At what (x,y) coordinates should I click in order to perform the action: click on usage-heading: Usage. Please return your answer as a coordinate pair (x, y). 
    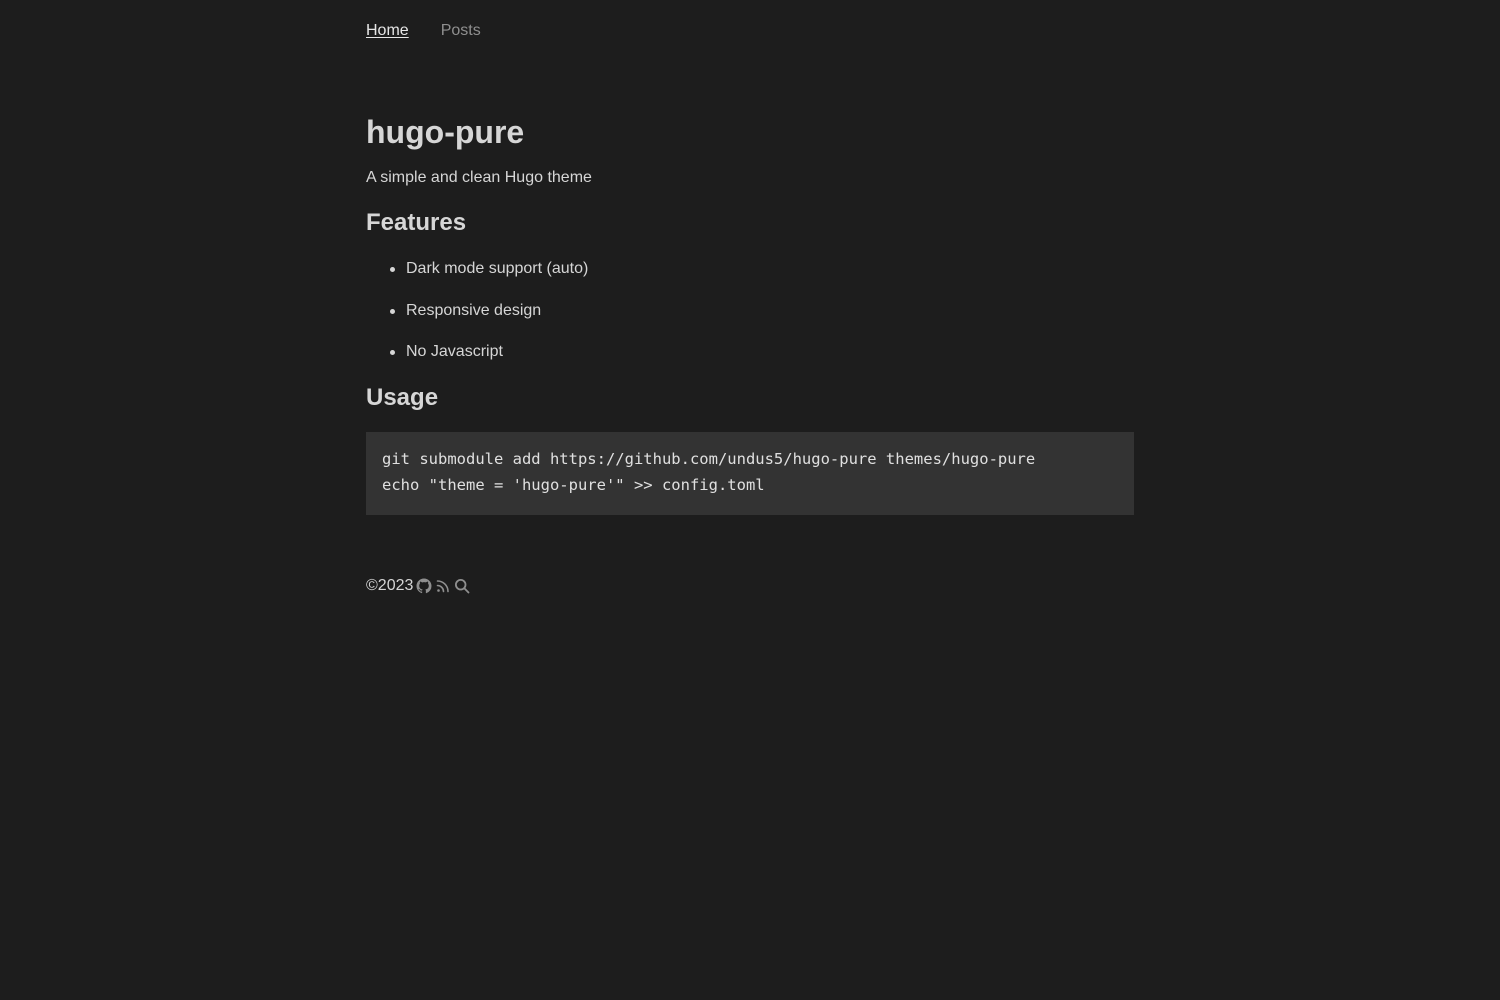
    Looking at the image, I should click on (402, 397).